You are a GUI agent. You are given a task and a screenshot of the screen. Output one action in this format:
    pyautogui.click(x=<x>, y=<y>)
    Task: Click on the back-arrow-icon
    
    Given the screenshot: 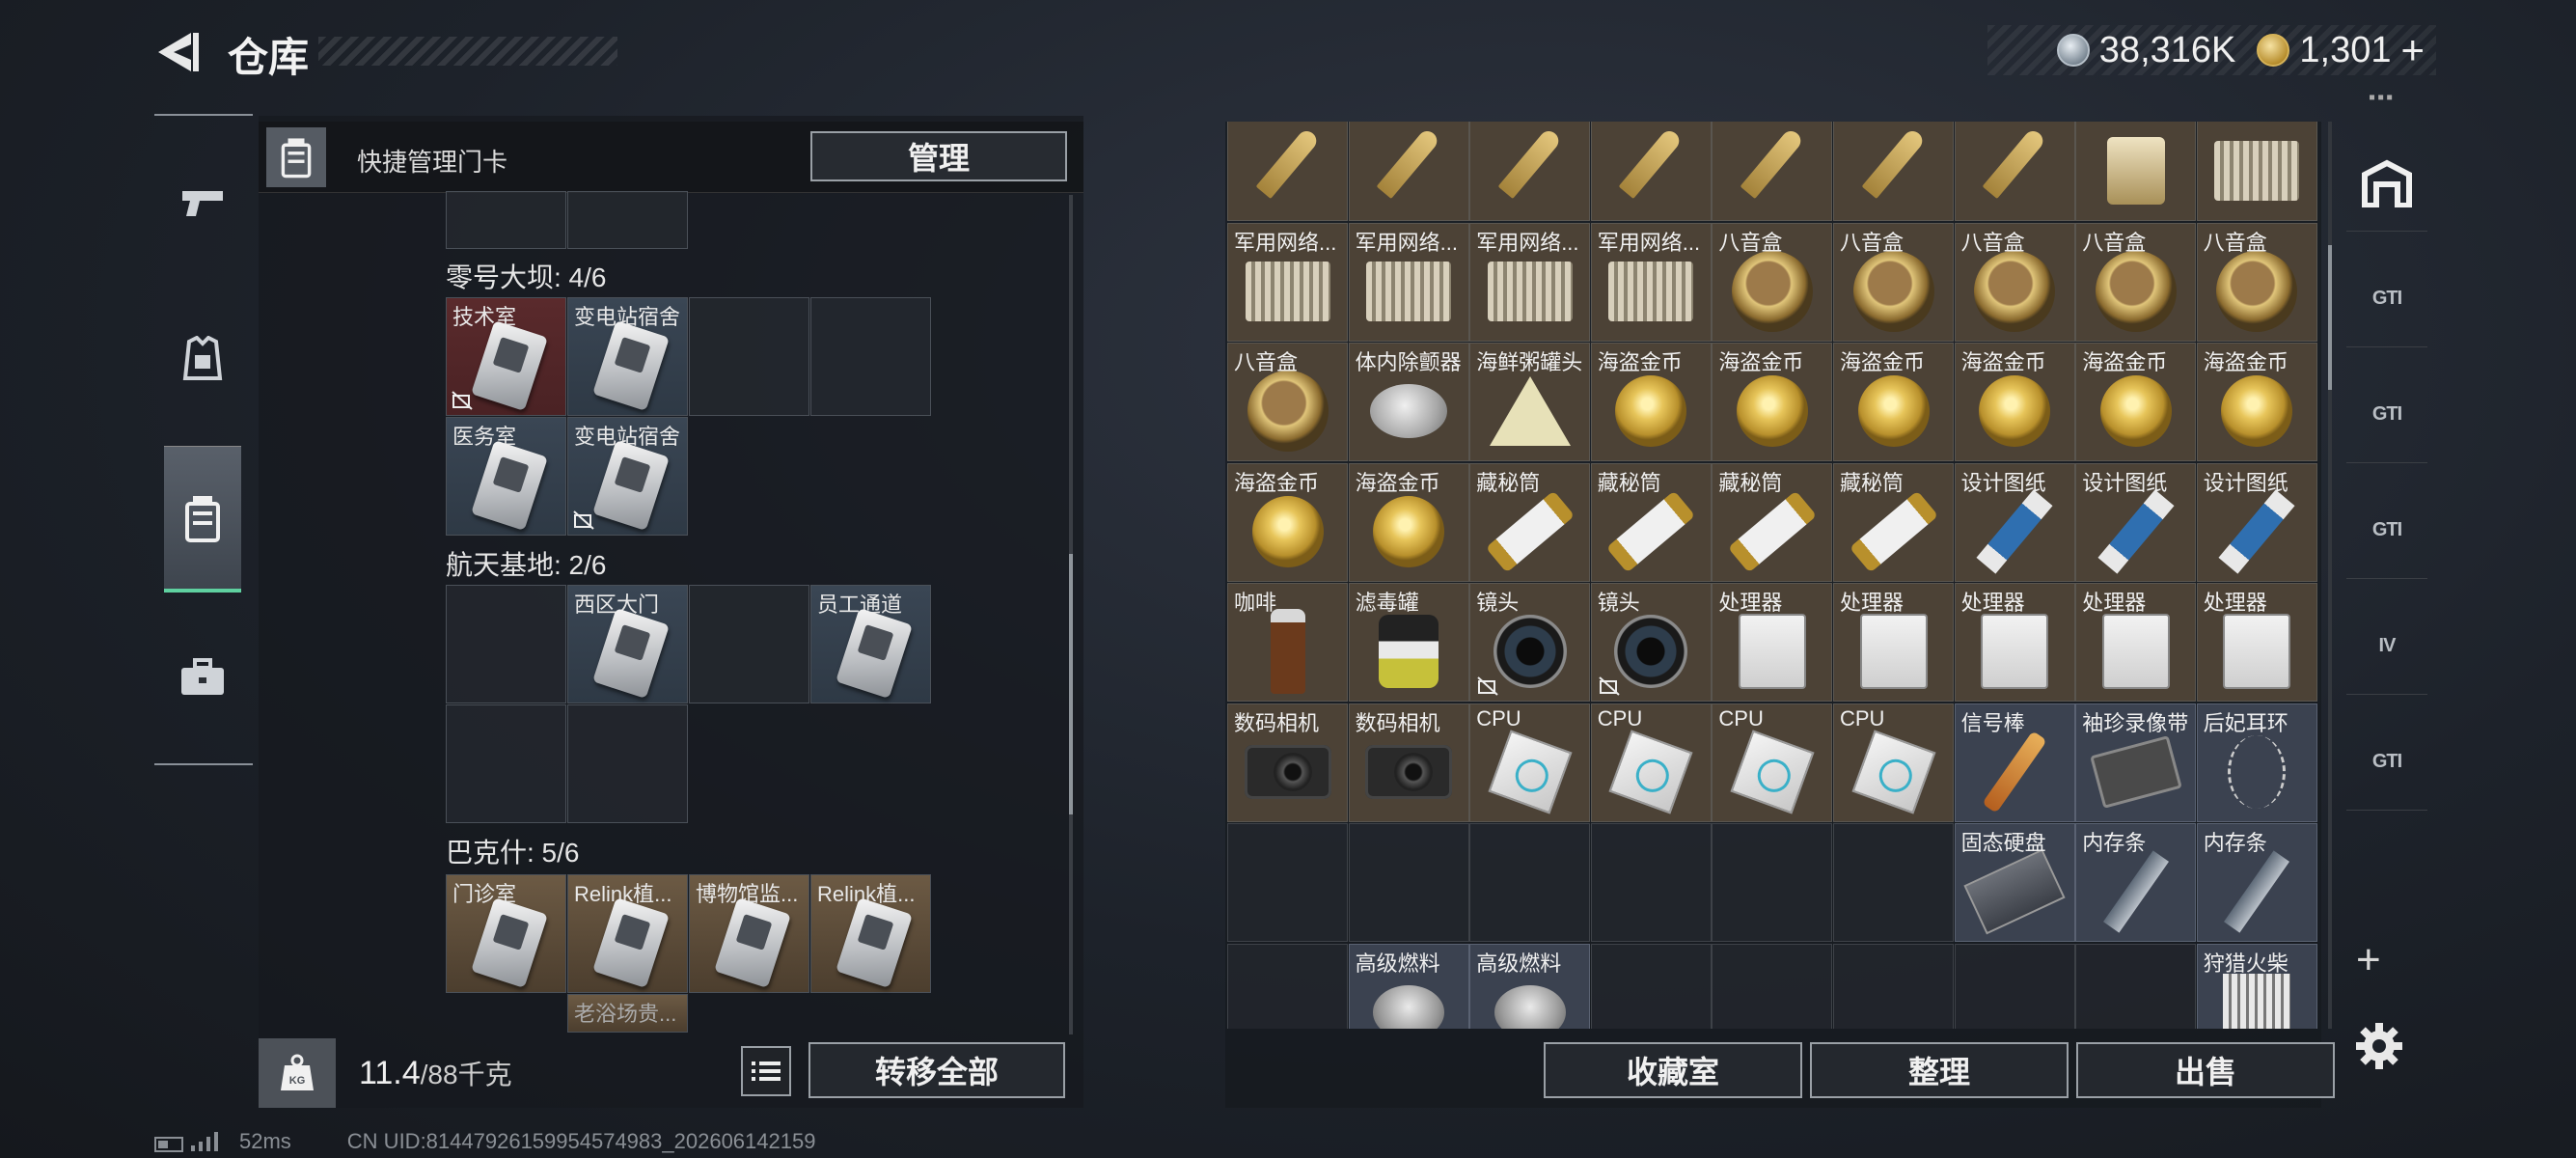 What is the action you would take?
    pyautogui.click(x=178, y=52)
    